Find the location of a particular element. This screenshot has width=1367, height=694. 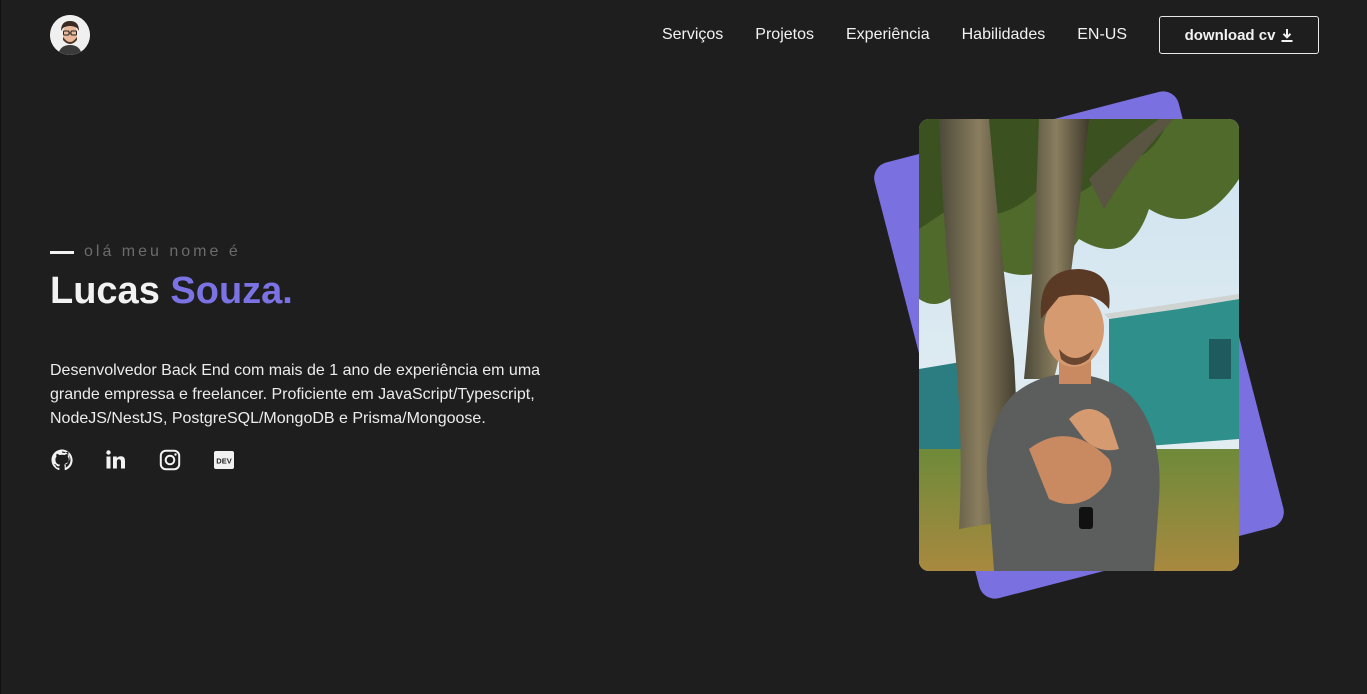

github-icon is located at coordinates (62, 460).